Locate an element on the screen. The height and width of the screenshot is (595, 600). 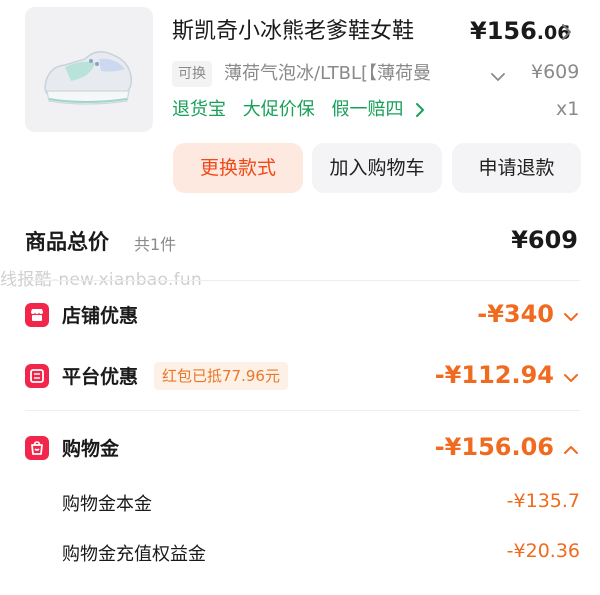
chevron-up-icon is located at coordinates (571, 450).